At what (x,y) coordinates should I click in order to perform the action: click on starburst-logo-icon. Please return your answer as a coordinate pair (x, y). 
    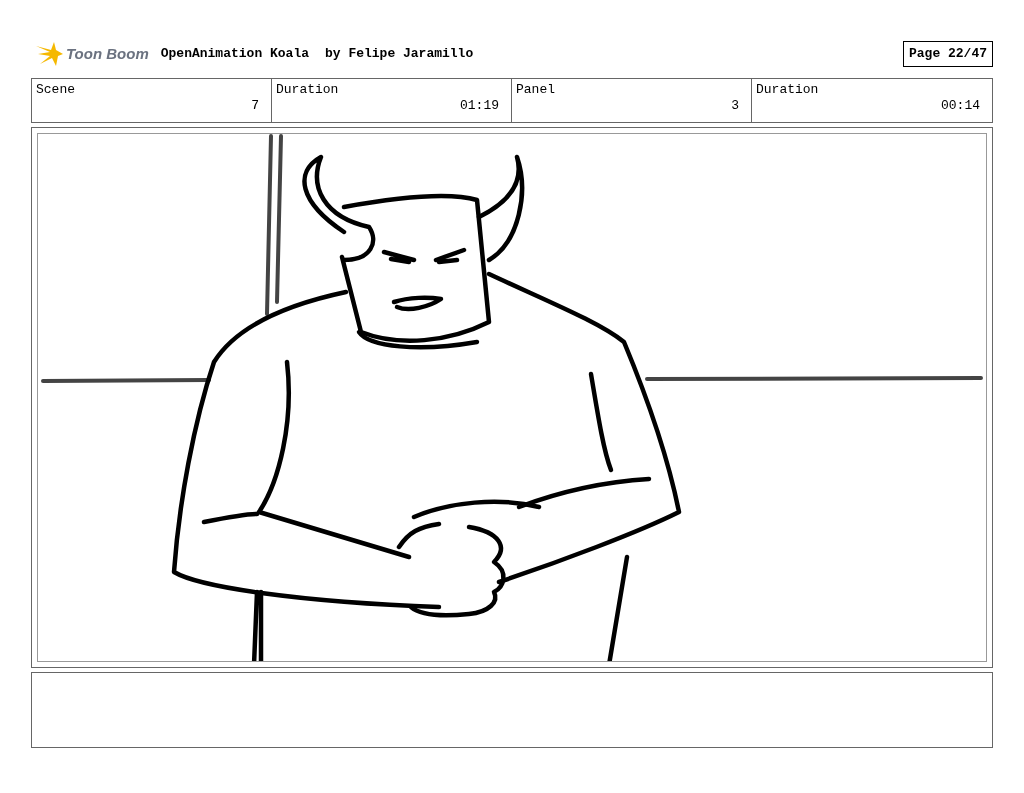
    Looking at the image, I should click on (49, 54).